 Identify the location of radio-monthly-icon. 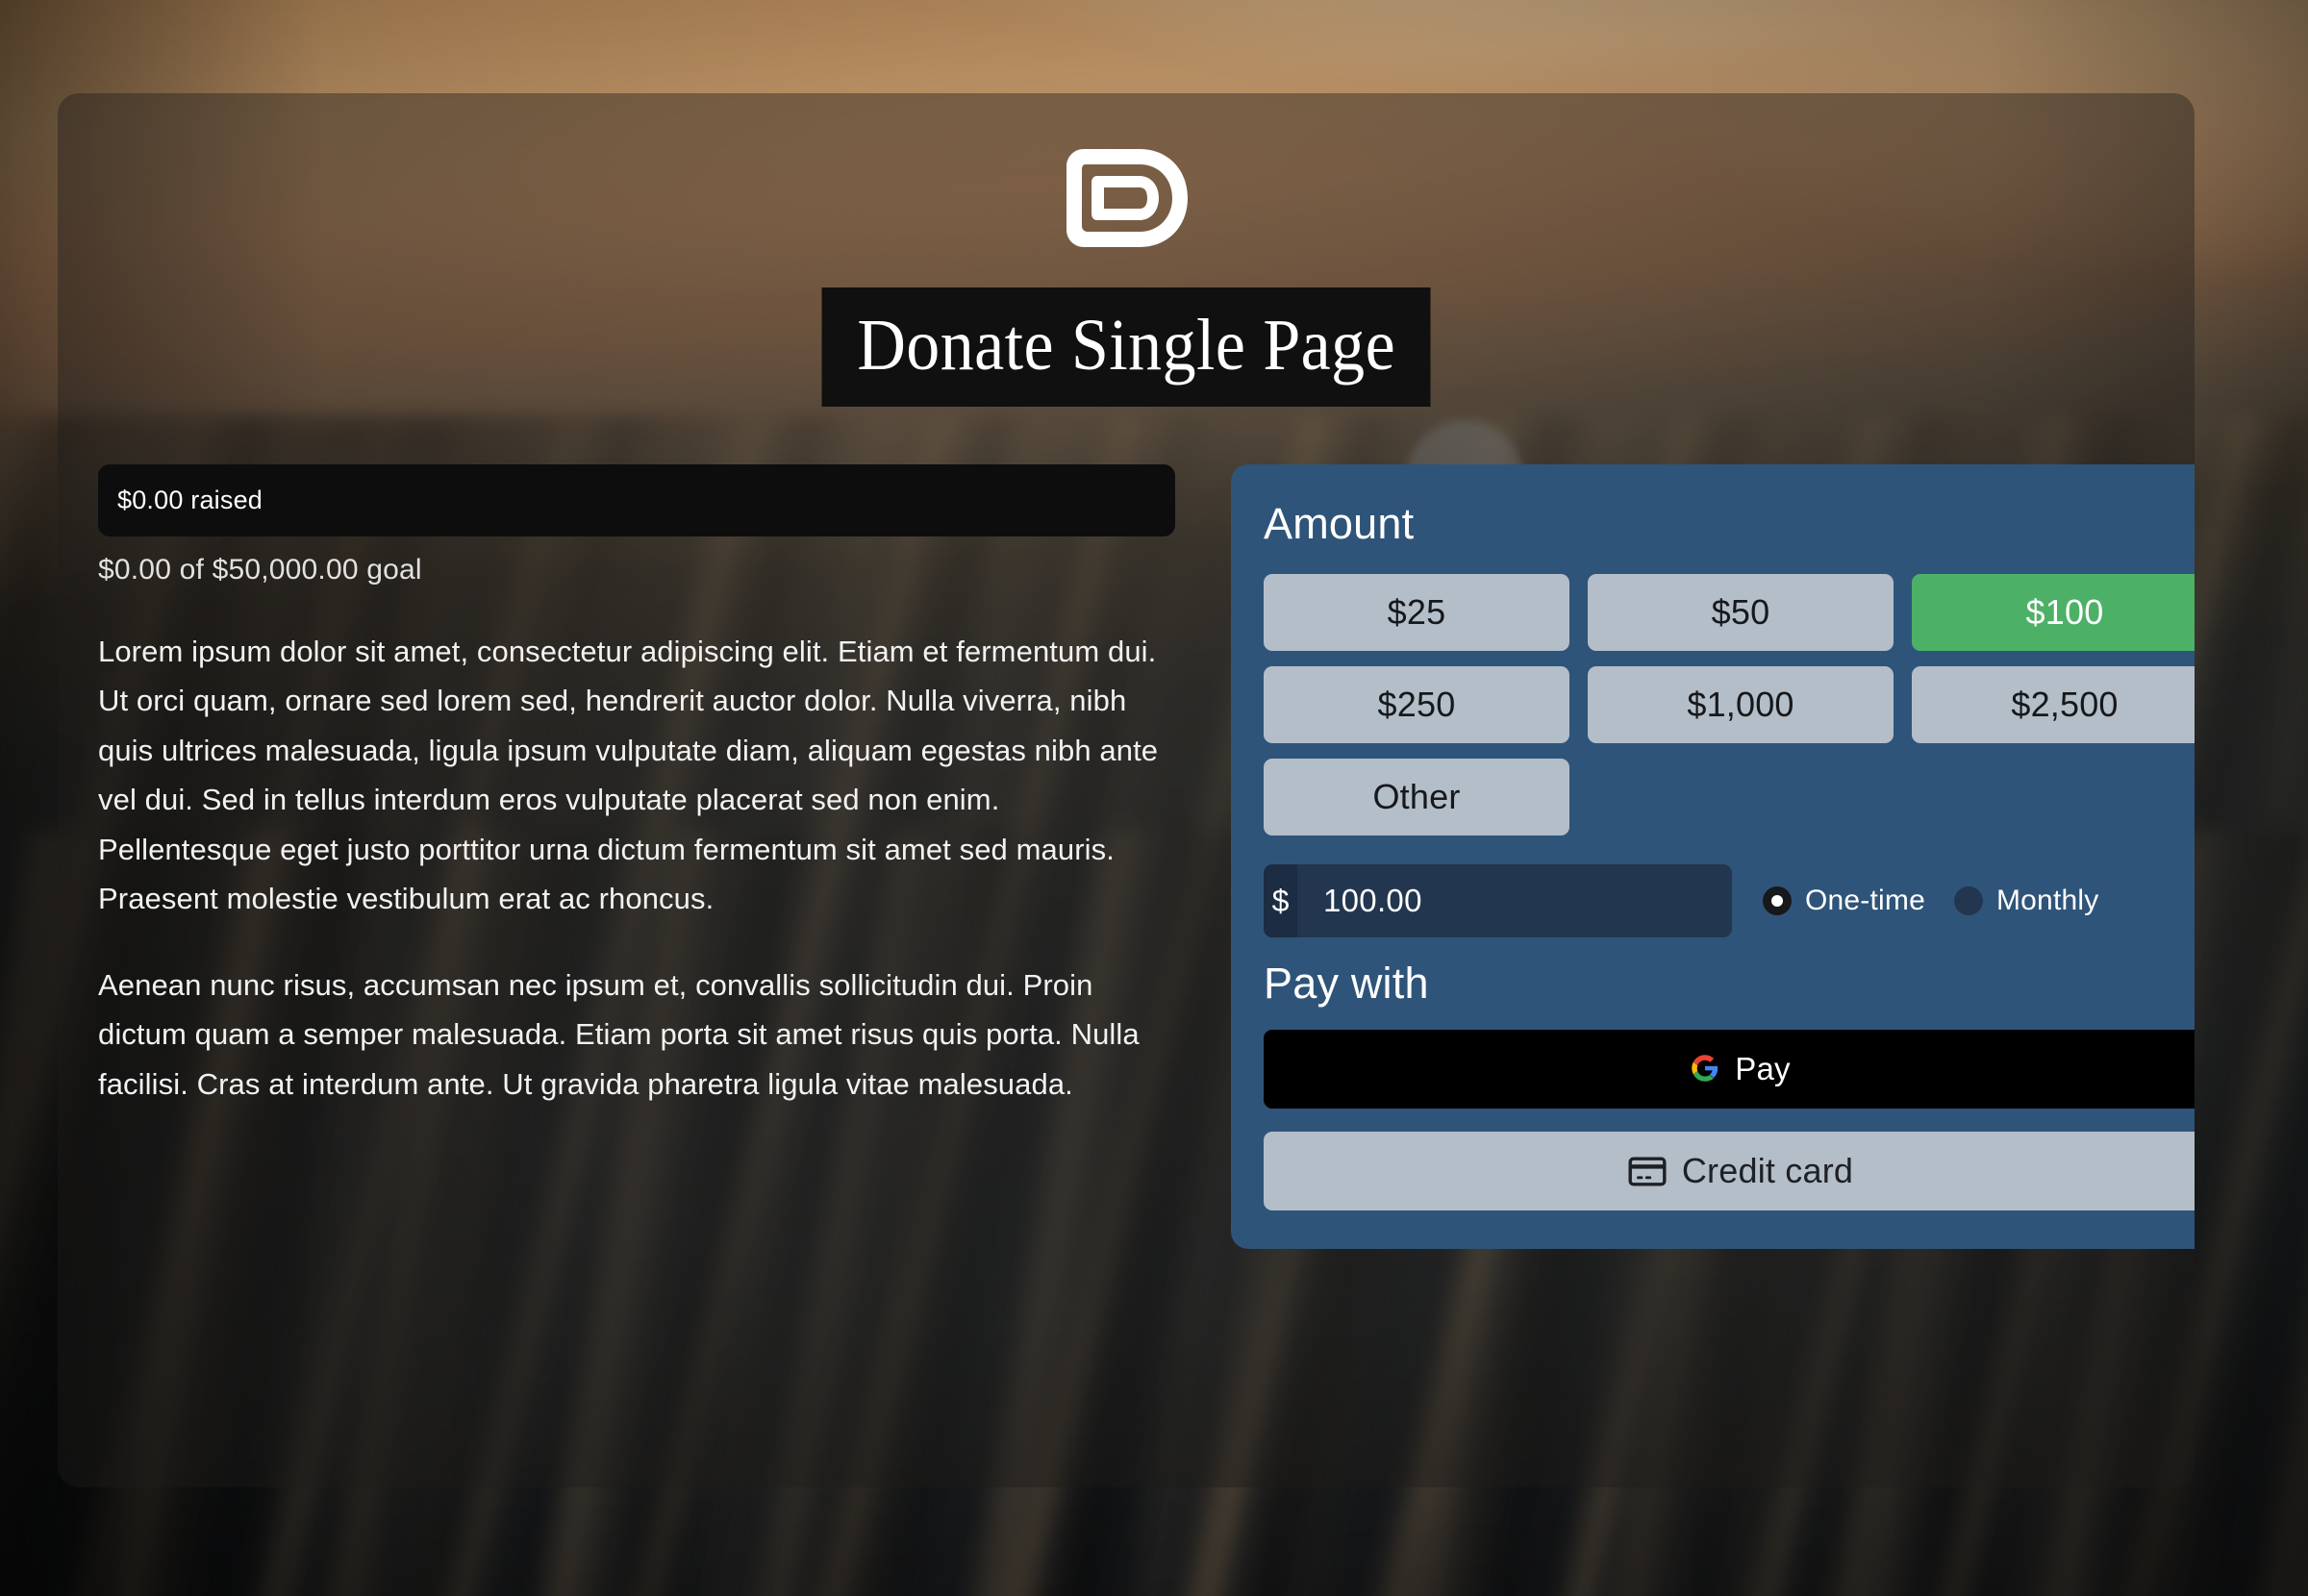
(1968, 900).